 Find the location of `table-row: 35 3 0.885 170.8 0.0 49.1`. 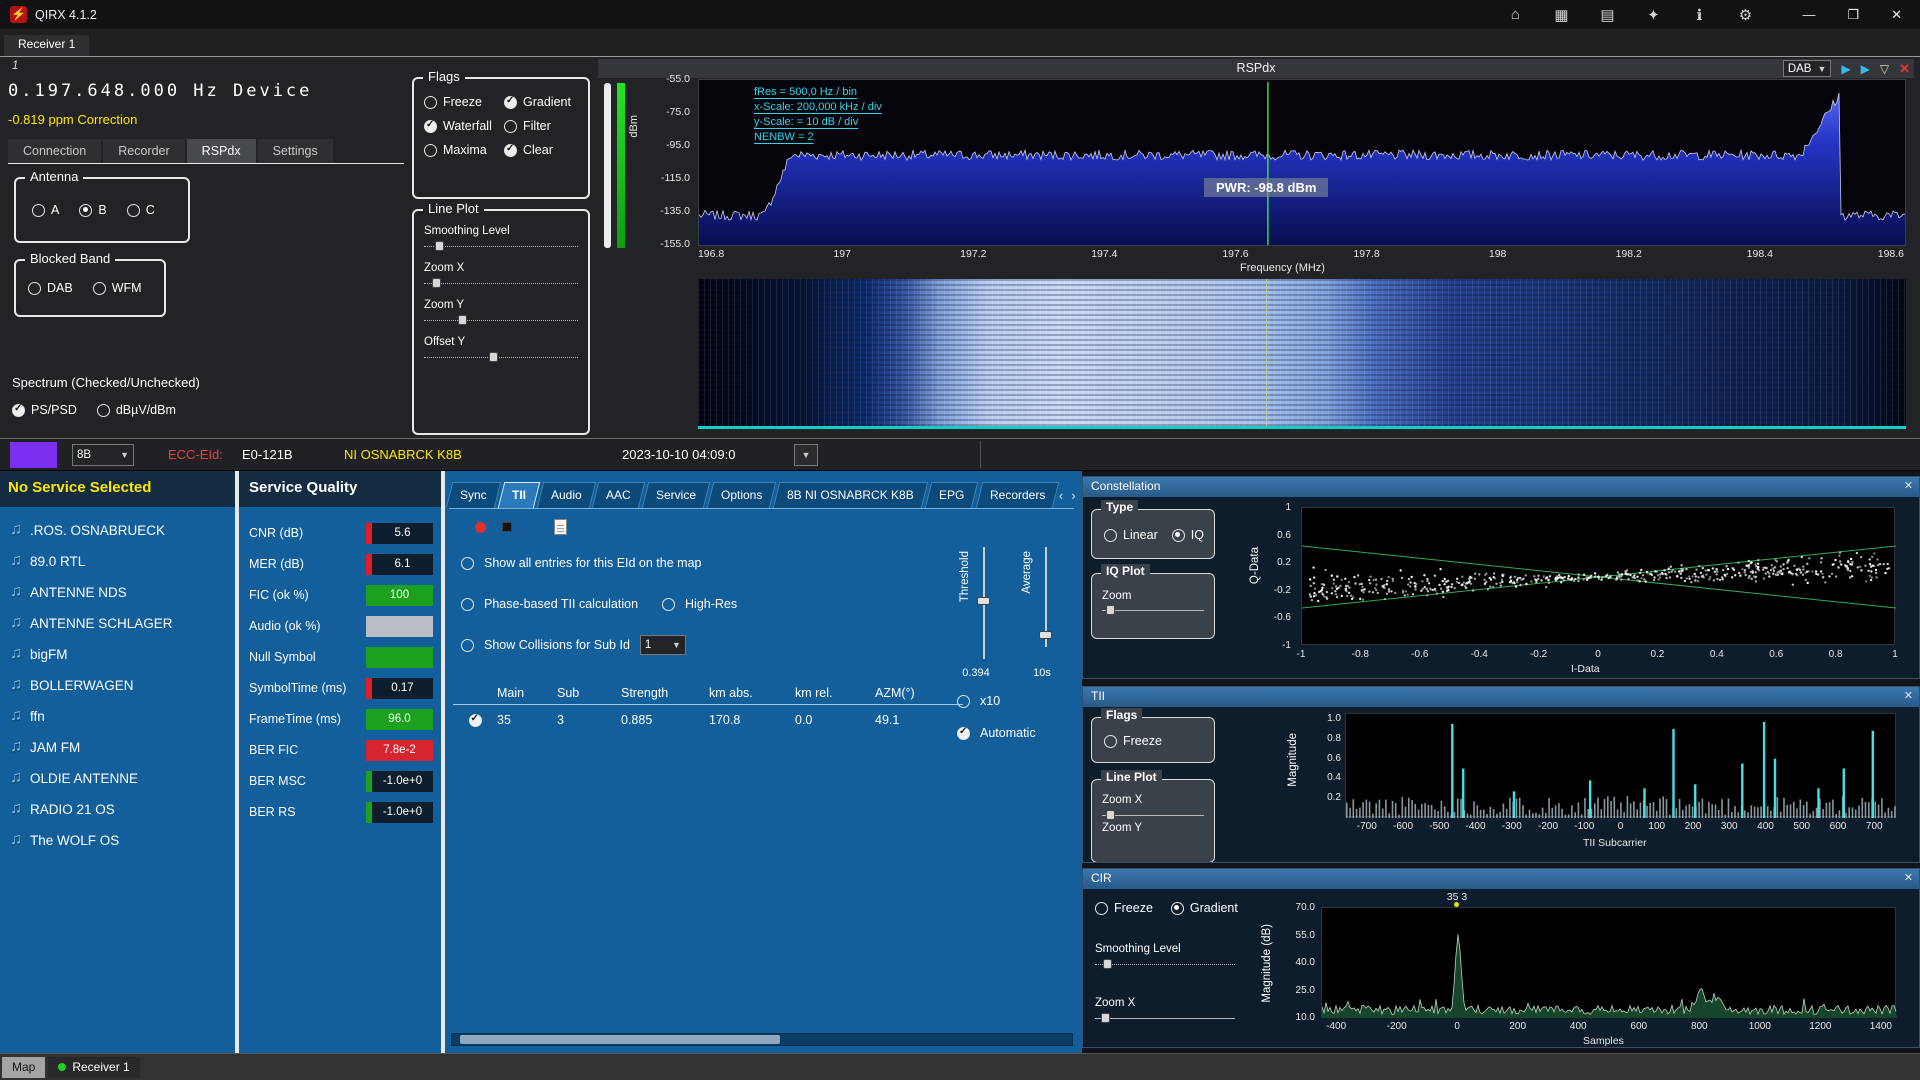

table-row: 35 3 0.885 170.8 0.0 49.1 is located at coordinates (708, 720).